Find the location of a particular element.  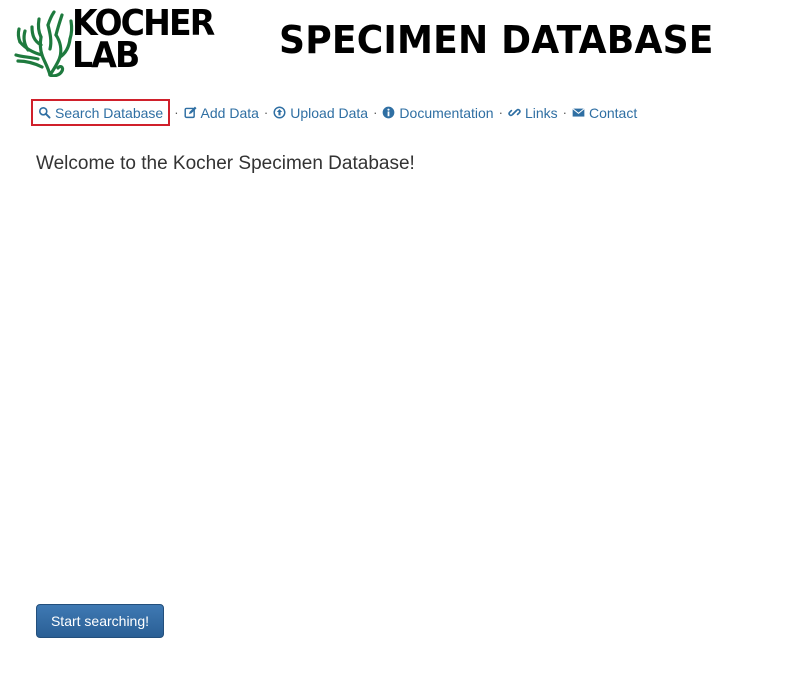

start-searching-button: Start searching! is located at coordinates (100, 621).